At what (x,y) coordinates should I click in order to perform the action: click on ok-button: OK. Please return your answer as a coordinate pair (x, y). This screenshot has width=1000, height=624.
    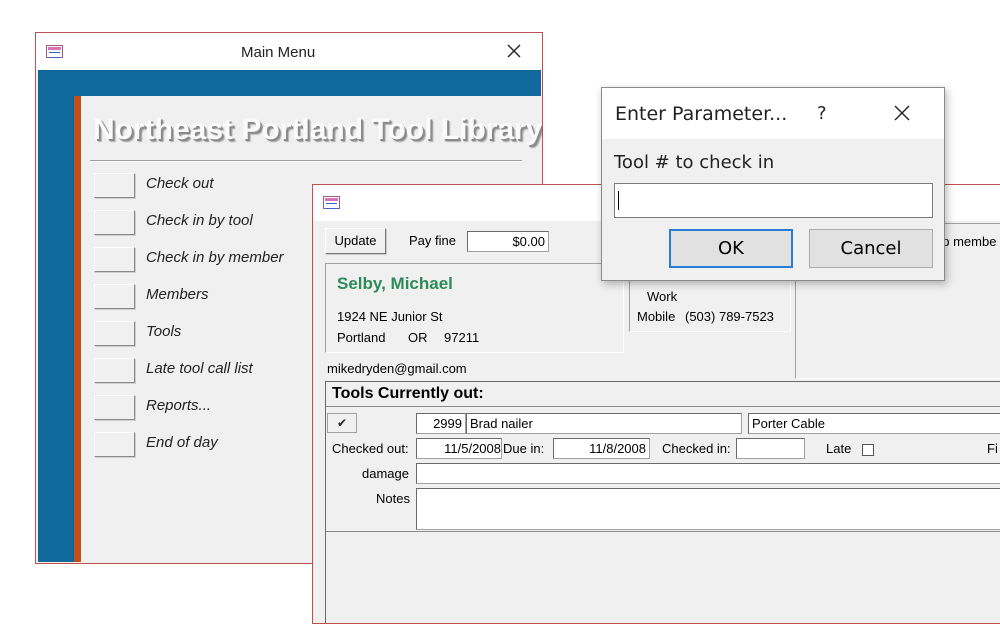
    Looking at the image, I should click on (731, 248).